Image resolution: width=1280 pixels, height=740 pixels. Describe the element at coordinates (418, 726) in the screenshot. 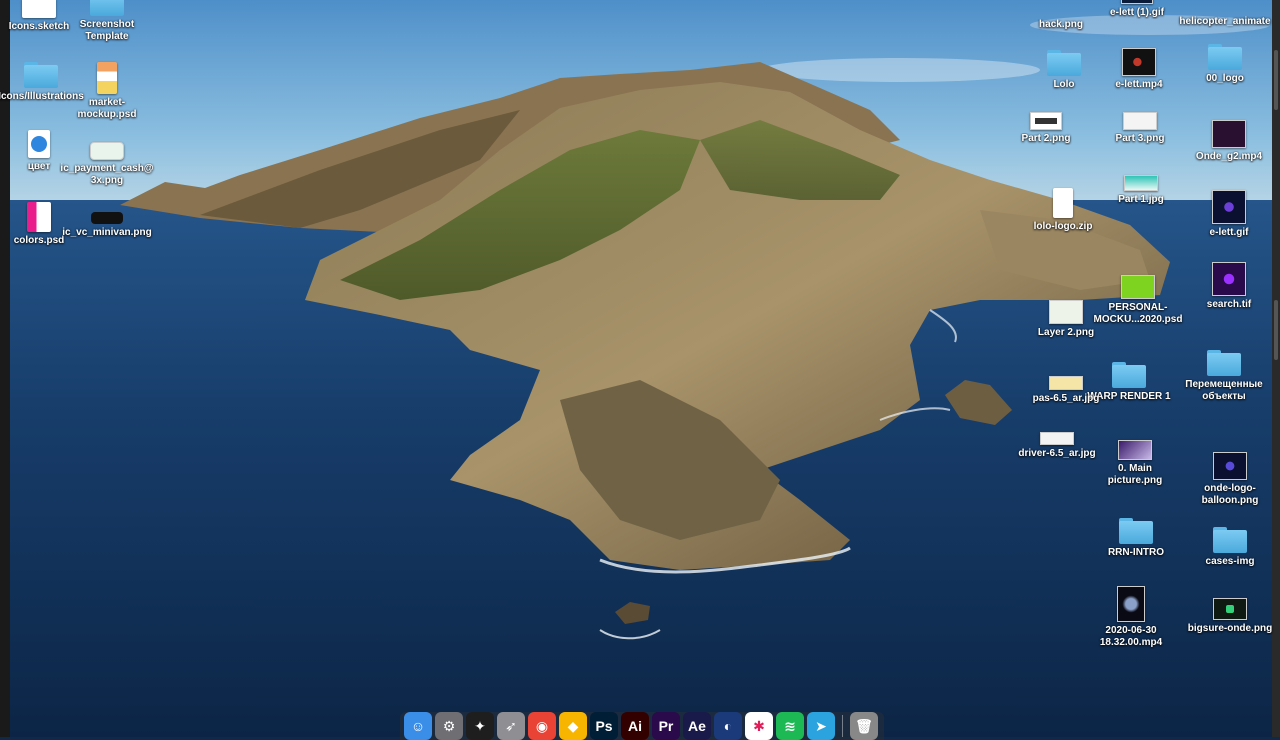

I see `dock-finder-icon: ☺` at that location.